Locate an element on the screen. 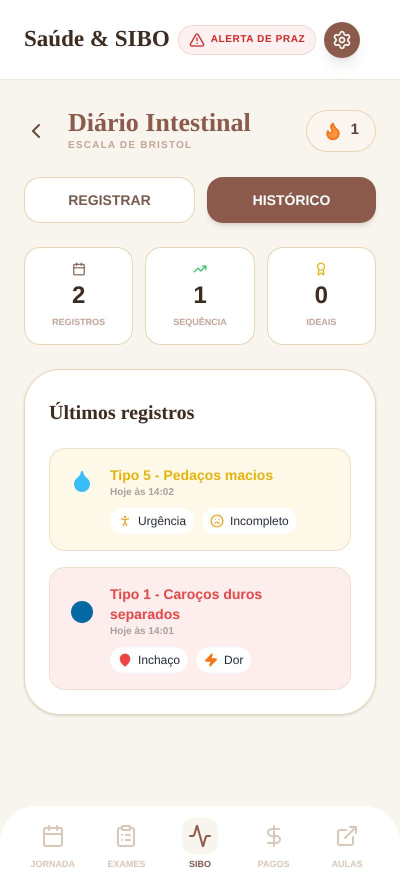 Image resolution: width=400 pixels, height=880 pixels. app-title: Saúde & SIBO is located at coordinates (97, 39).